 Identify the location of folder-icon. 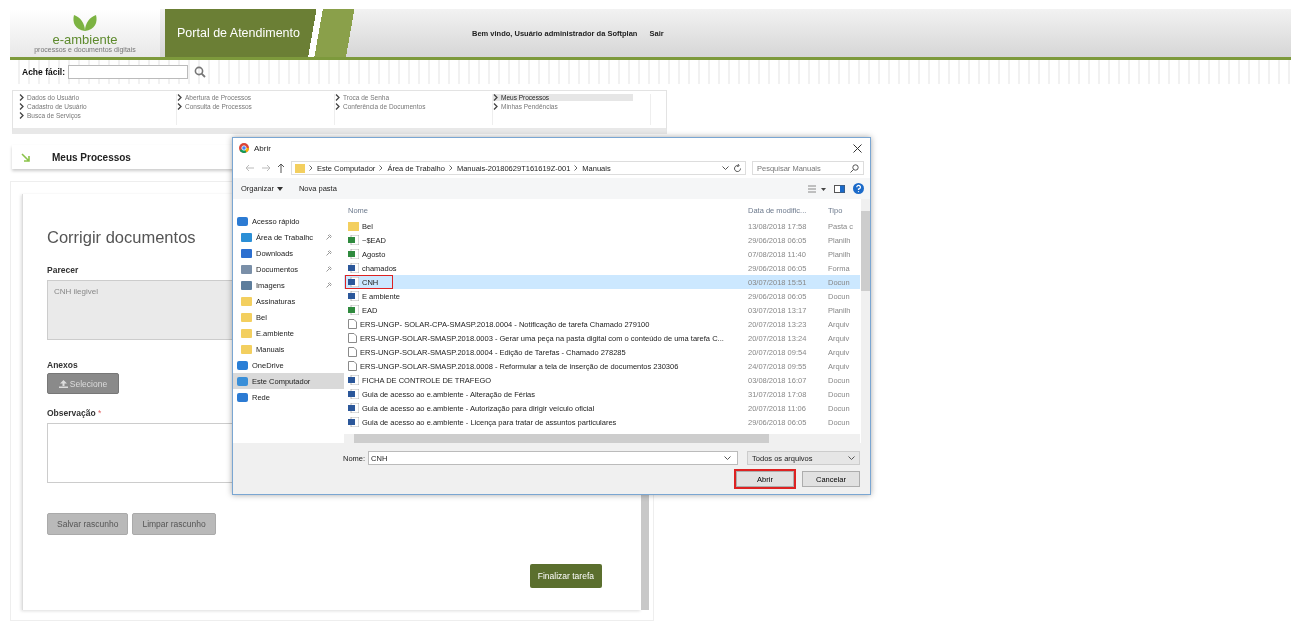
(300, 168).